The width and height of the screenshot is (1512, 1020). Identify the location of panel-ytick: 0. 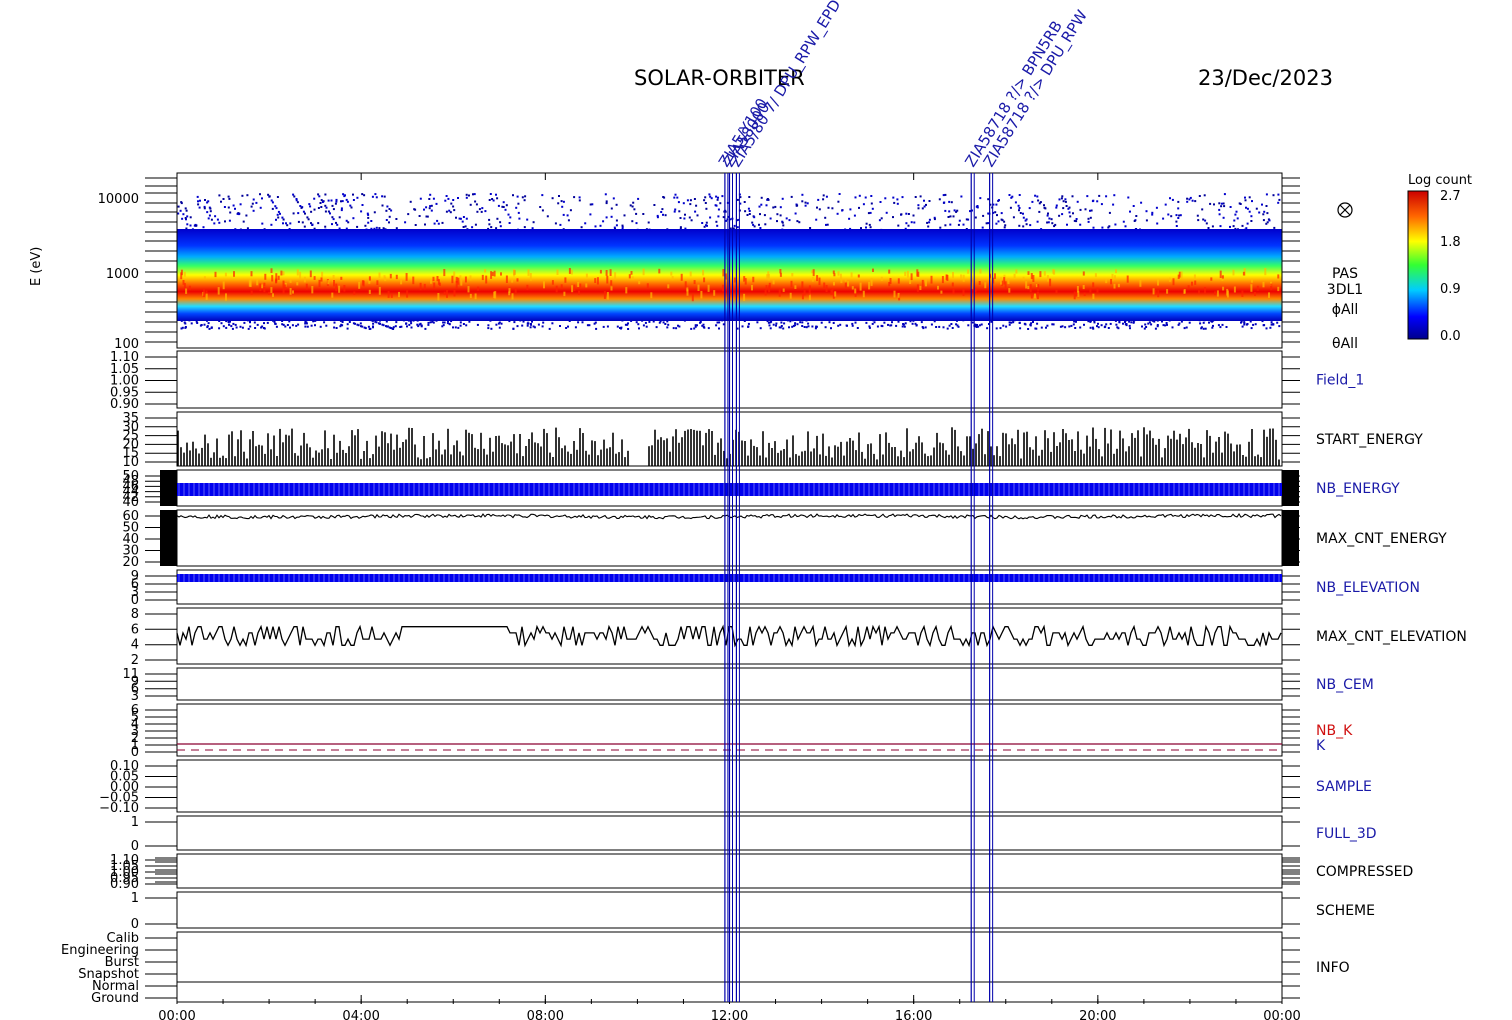
(135, 600).